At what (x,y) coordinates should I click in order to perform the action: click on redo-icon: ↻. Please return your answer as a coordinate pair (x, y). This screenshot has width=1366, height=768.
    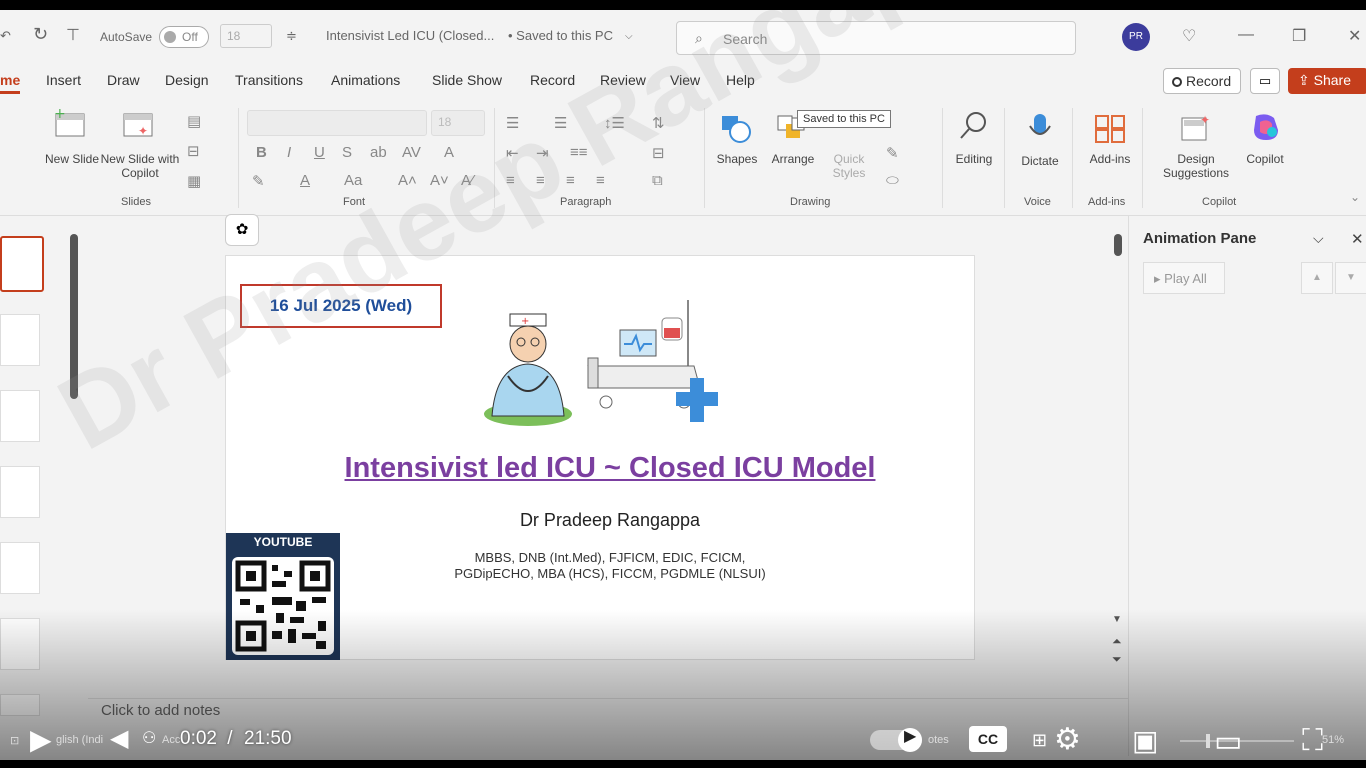
    Looking at the image, I should click on (40, 34).